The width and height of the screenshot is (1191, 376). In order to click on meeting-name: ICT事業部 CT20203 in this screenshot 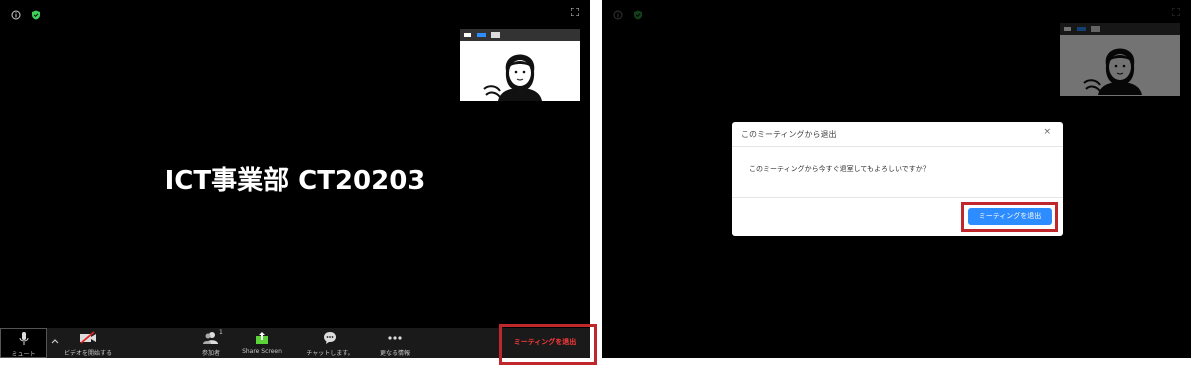, I will do `click(295, 181)`.